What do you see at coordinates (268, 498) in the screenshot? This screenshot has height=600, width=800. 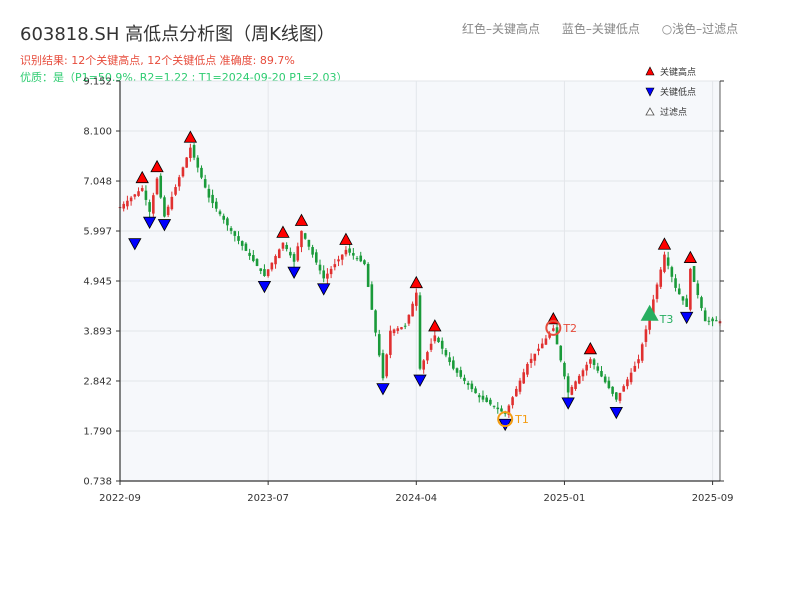 I see `x-tick-label: 2023-07` at bounding box center [268, 498].